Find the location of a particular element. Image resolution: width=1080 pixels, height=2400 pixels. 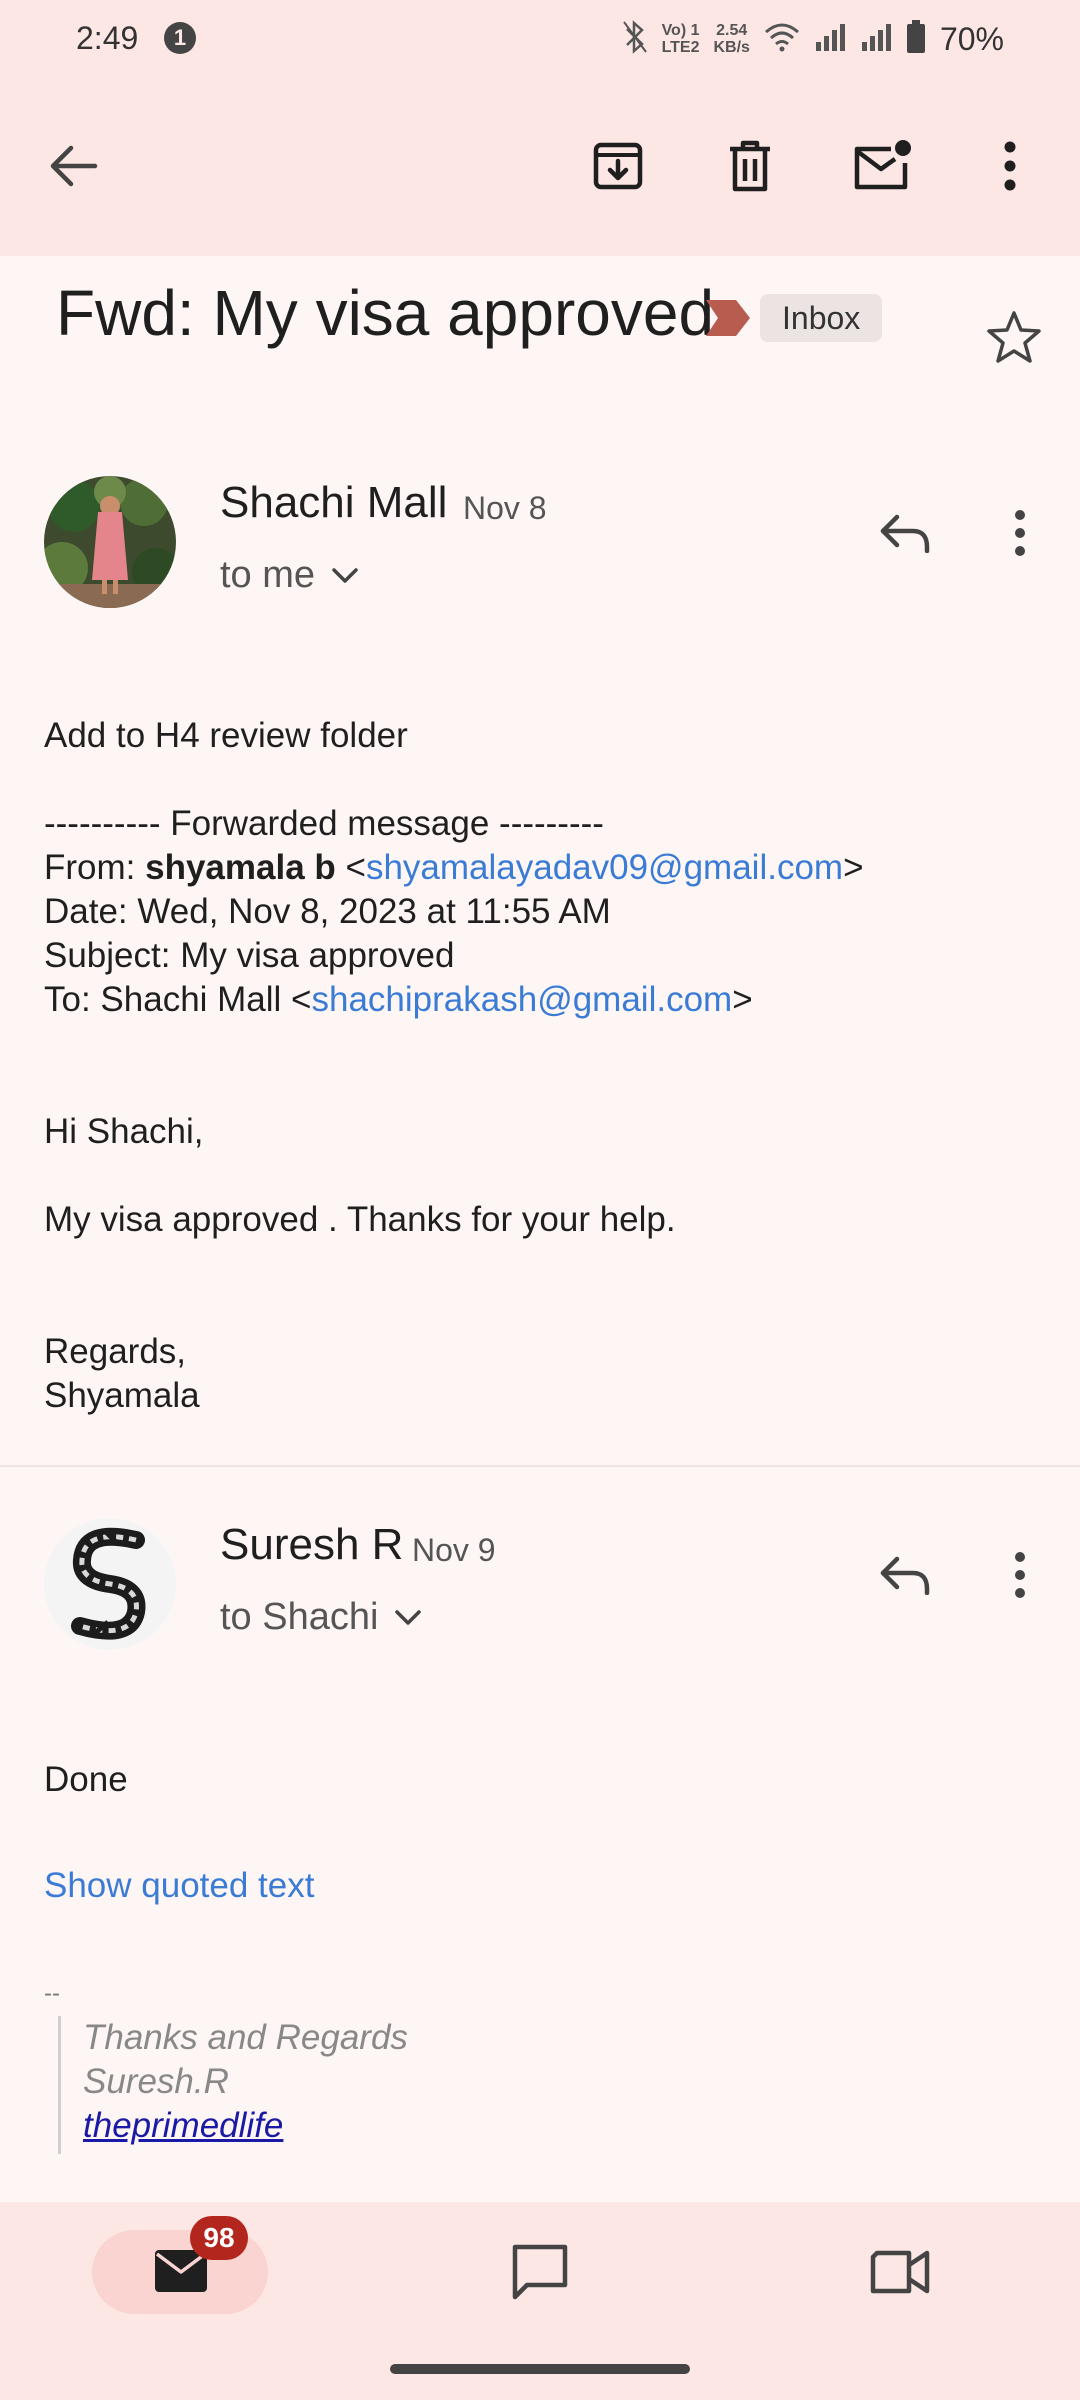

signoff: Shyamala is located at coordinates (122, 1395).